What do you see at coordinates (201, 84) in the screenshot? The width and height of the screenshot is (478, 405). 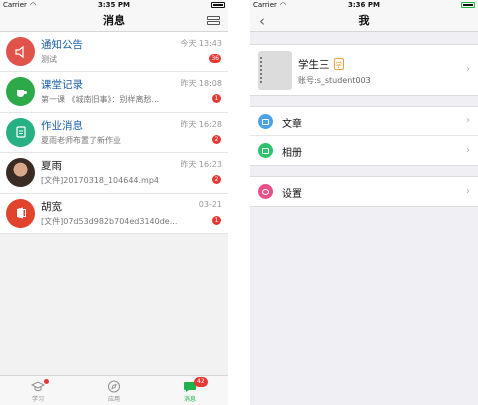 I see `message-time: 昨天 18:08` at bounding box center [201, 84].